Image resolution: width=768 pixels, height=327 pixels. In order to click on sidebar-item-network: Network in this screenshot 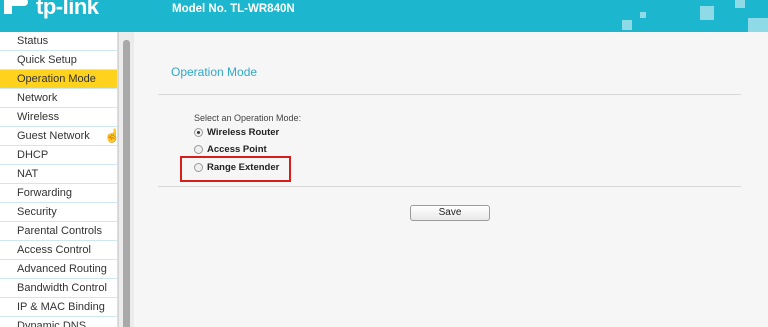, I will do `click(58, 98)`.